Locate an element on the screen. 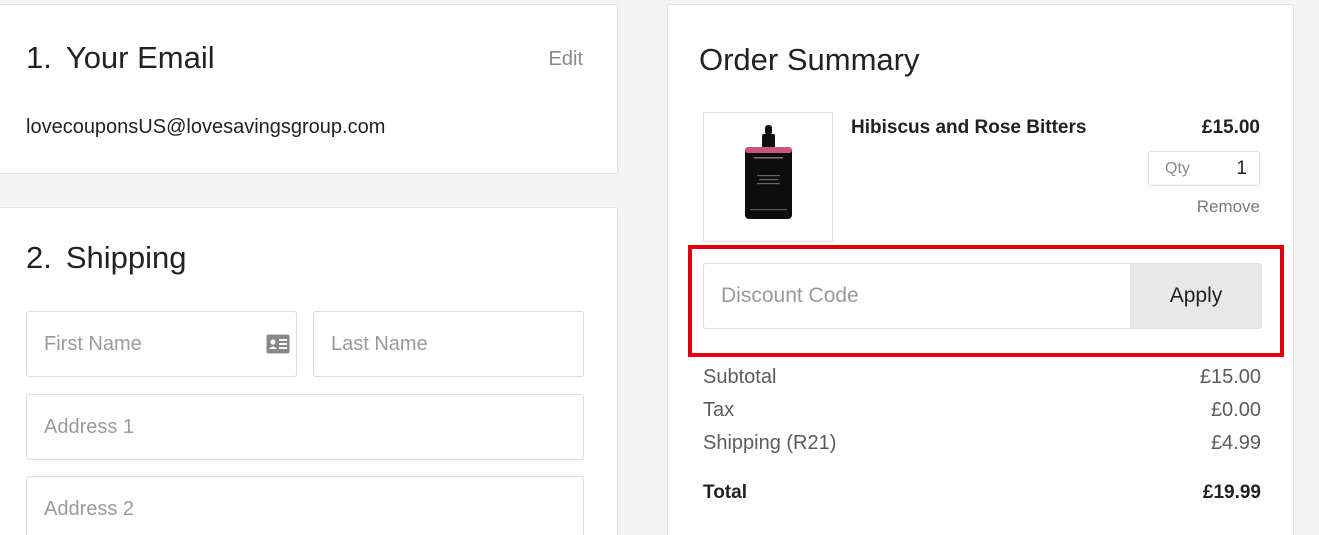 The width and height of the screenshot is (1319, 535). remove-item-link: Remove is located at coordinates (1228, 207).